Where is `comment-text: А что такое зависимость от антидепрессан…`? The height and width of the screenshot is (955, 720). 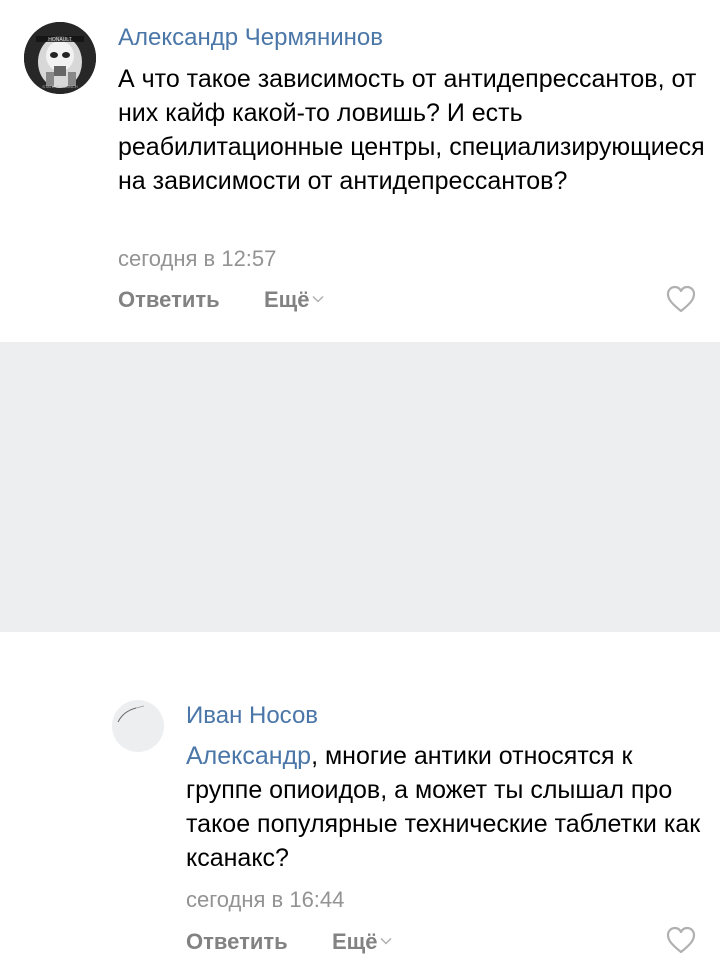
comment-text: А что такое зависимость от антидепрессан… is located at coordinates (411, 130).